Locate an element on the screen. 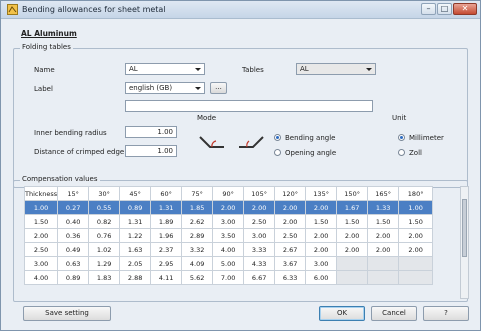 This screenshot has width=481, height=331. table-cell: 1.89 is located at coordinates (166, 221).